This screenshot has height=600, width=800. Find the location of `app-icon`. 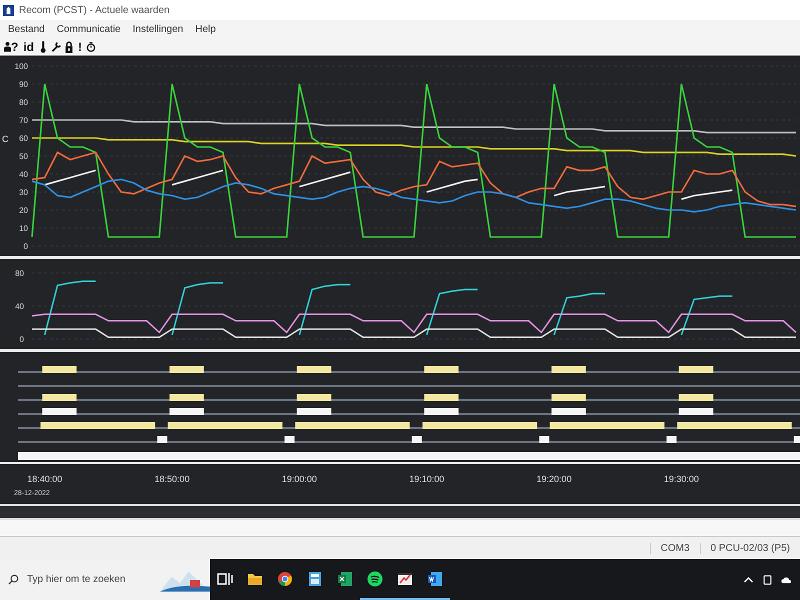

app-icon is located at coordinates (8, 10).